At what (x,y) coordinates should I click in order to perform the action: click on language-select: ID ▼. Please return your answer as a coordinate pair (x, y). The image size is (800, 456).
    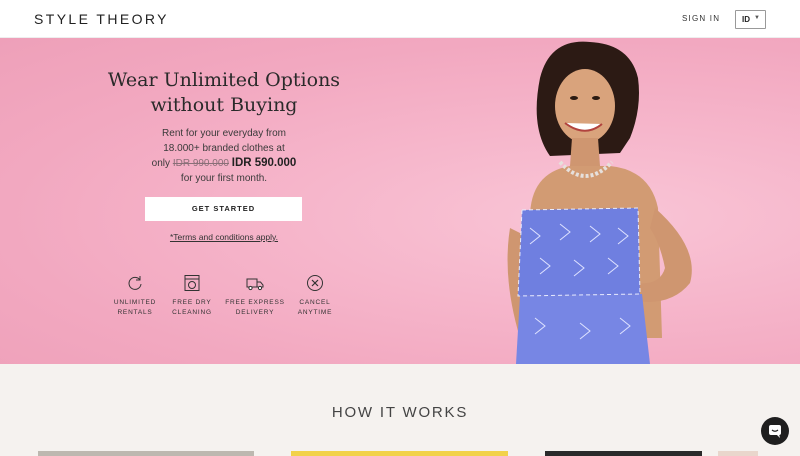
    Looking at the image, I should click on (750, 19).